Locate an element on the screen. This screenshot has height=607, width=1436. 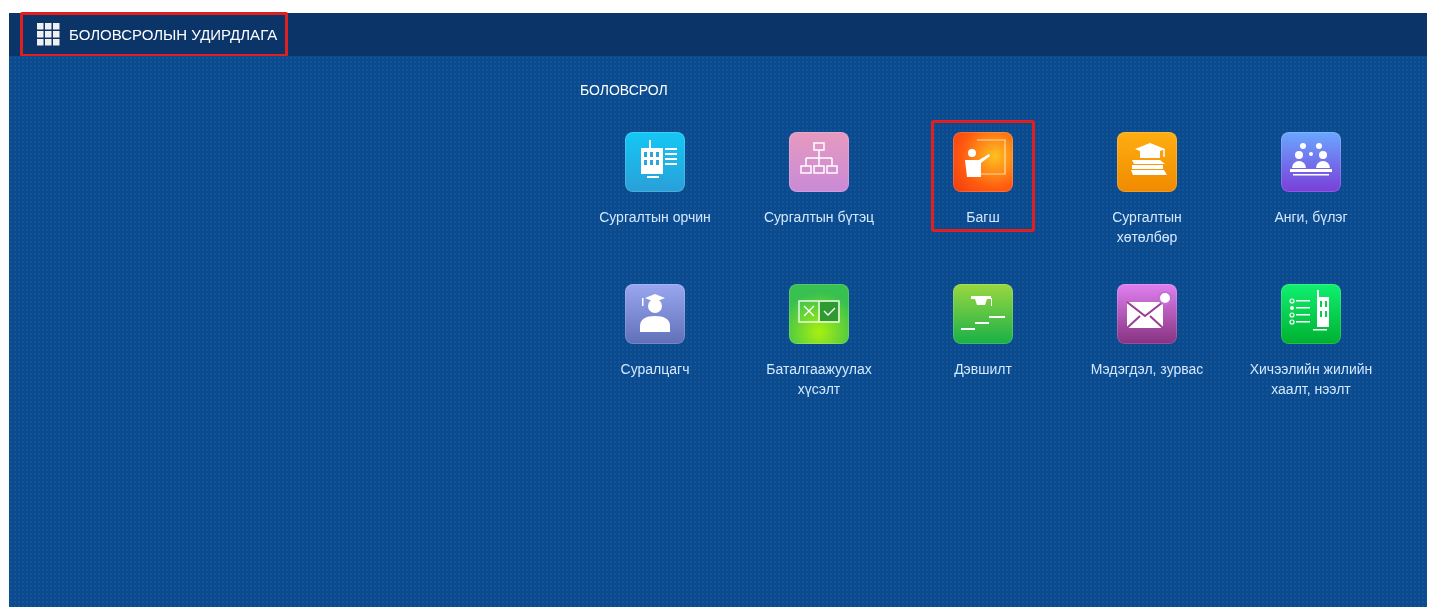
tile-label: Мэдэгдэл, зурвас is located at coordinates (1147, 369).